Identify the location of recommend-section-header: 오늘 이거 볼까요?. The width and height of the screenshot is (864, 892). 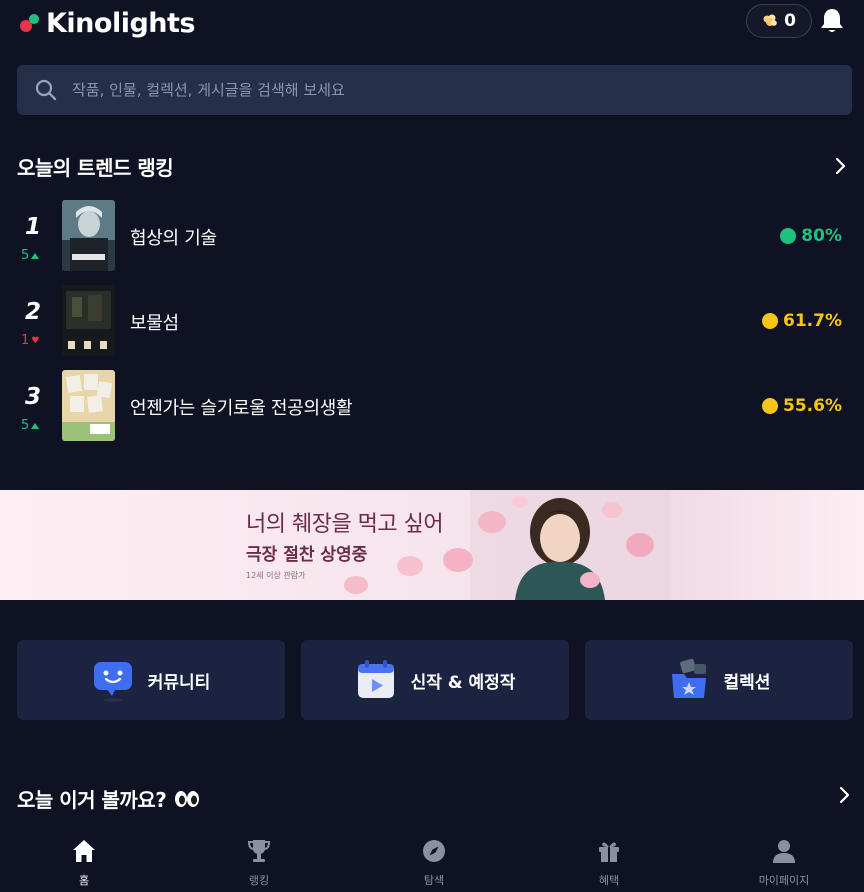
(108, 798).